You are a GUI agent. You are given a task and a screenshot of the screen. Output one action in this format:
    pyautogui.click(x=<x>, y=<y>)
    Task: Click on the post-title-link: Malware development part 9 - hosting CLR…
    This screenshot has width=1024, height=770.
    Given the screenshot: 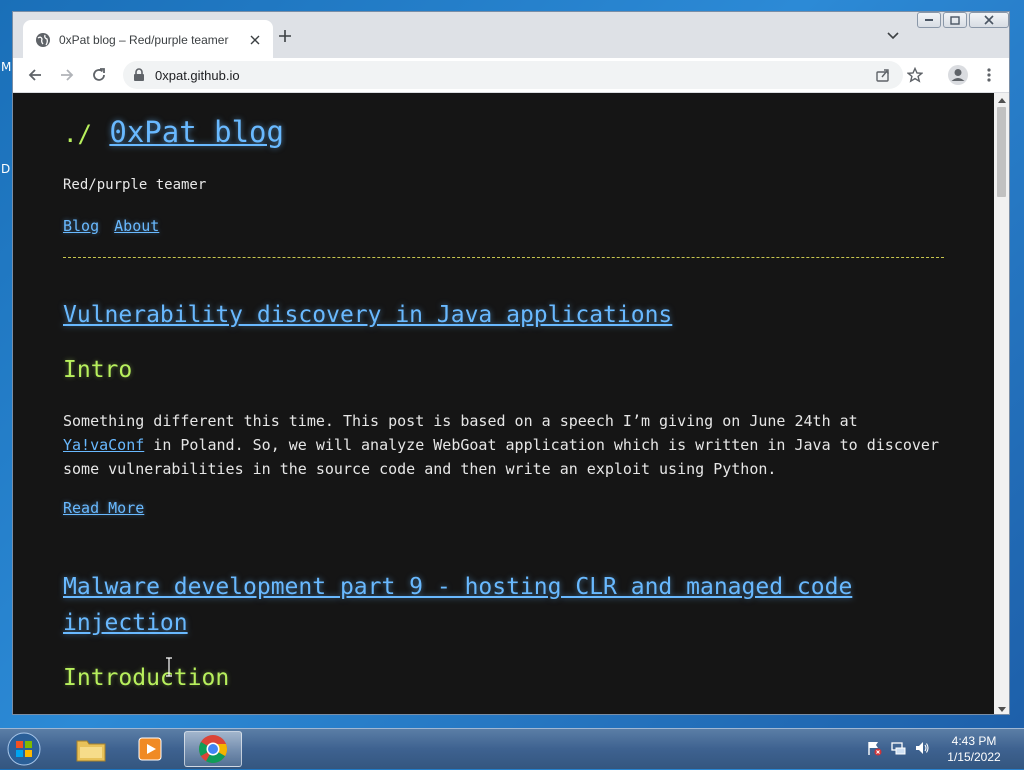 What is the action you would take?
    pyautogui.click(x=503, y=605)
    